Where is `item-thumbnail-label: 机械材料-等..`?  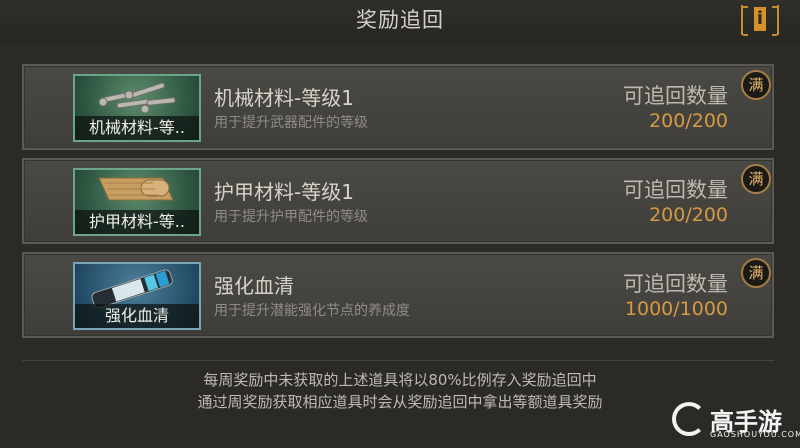
item-thumbnail-label: 机械材料-等.. is located at coordinates (137, 128).